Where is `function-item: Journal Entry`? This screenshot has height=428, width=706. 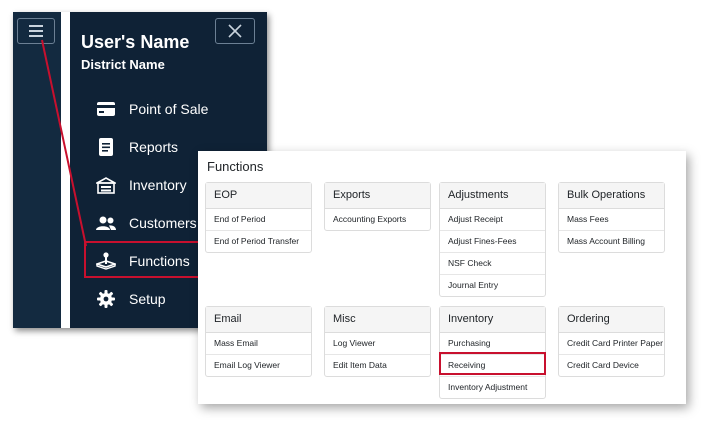
function-item: Journal Entry is located at coordinates (492, 285).